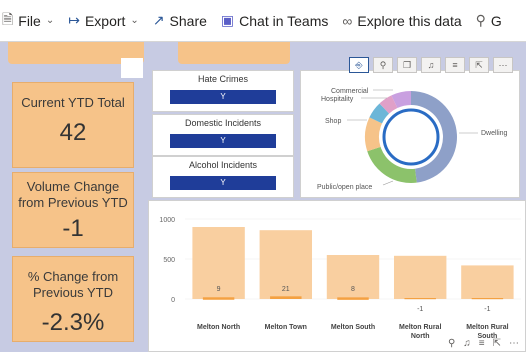  Describe the element at coordinates (223, 123) in the screenshot. I see `slicer-title: Domestic Incidents` at that location.